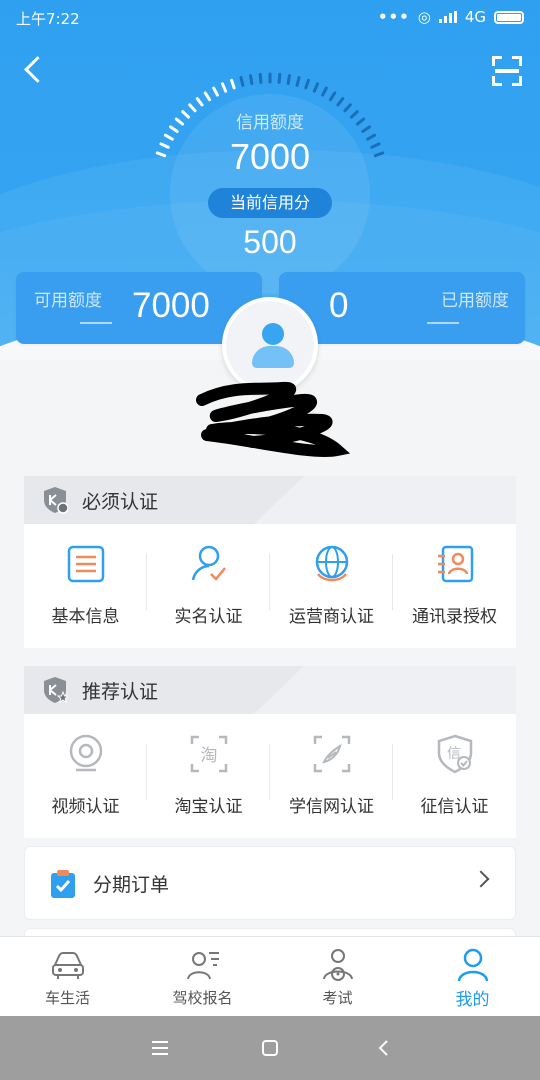 The width and height of the screenshot is (540, 1080). I want to click on contacts-icon, so click(456, 564).